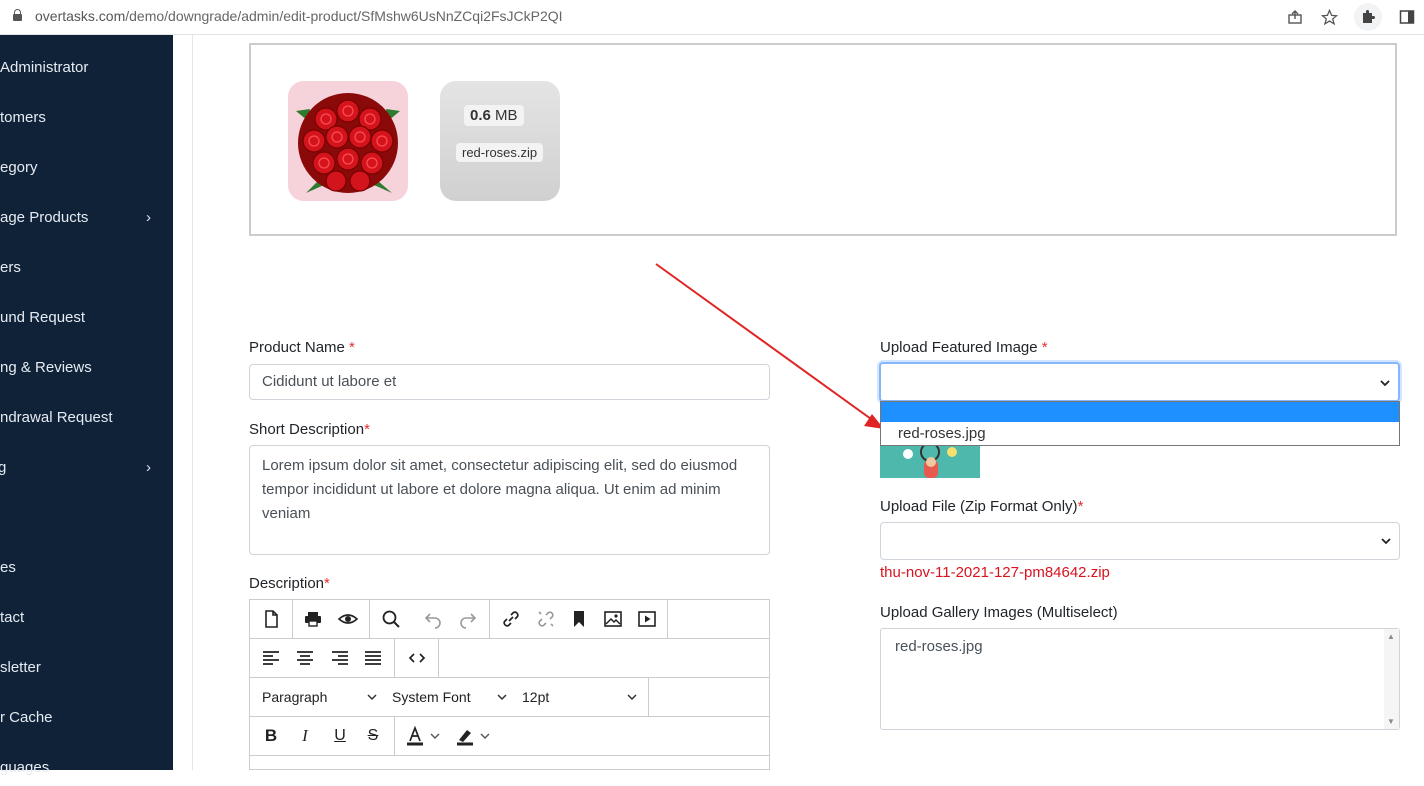 This screenshot has width=1424, height=786. Describe the element at coordinates (3, 467) in the screenshot. I see `sidebar-item-label: g` at that location.